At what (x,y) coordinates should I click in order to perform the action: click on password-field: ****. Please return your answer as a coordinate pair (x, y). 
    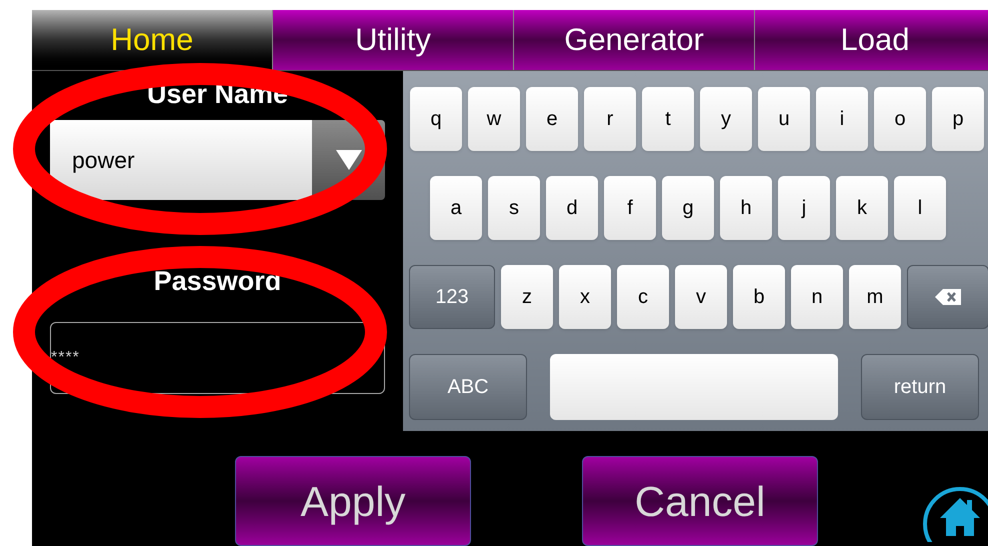
    Looking at the image, I should click on (217, 358).